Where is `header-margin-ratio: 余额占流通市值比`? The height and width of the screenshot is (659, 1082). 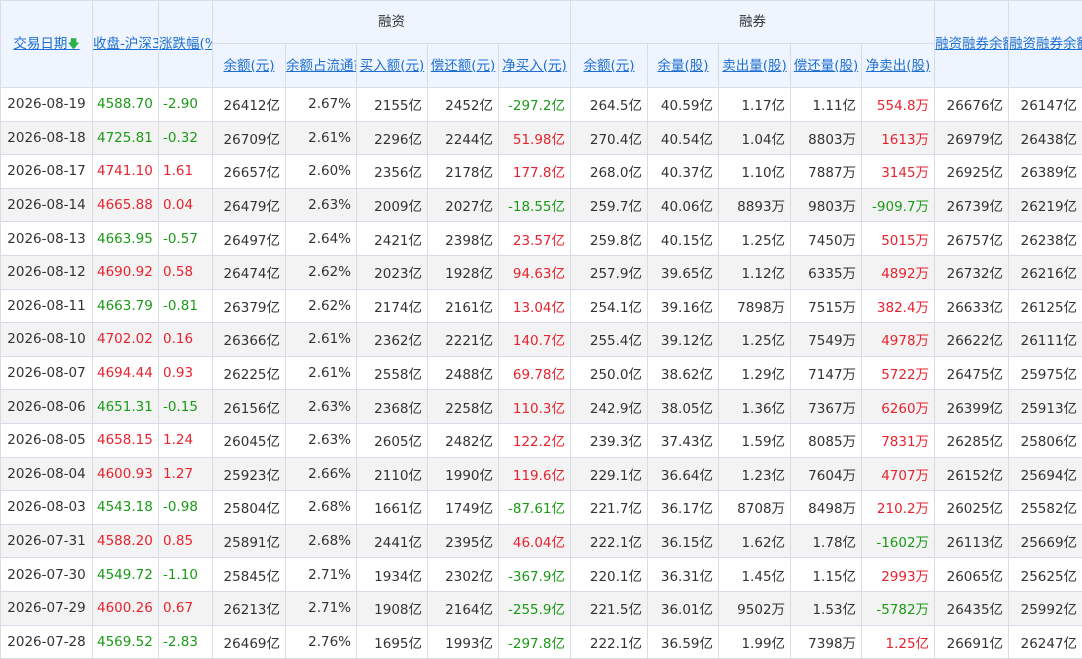 header-margin-ratio: 余额占流通市值比 is located at coordinates (321, 66).